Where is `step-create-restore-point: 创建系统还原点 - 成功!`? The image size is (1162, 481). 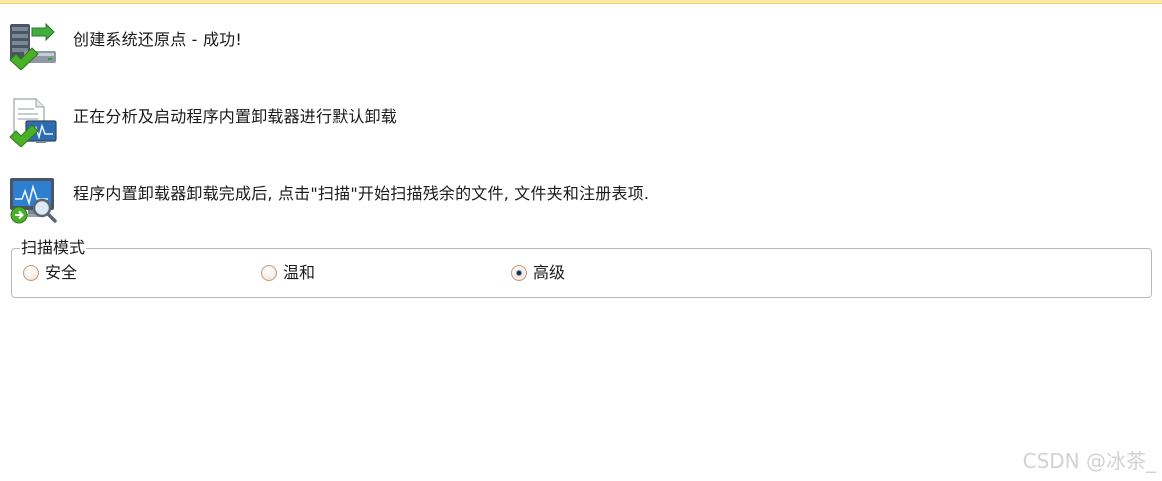
step-create-restore-point: 创建系统还原点 - 成功! is located at coordinates (125, 45).